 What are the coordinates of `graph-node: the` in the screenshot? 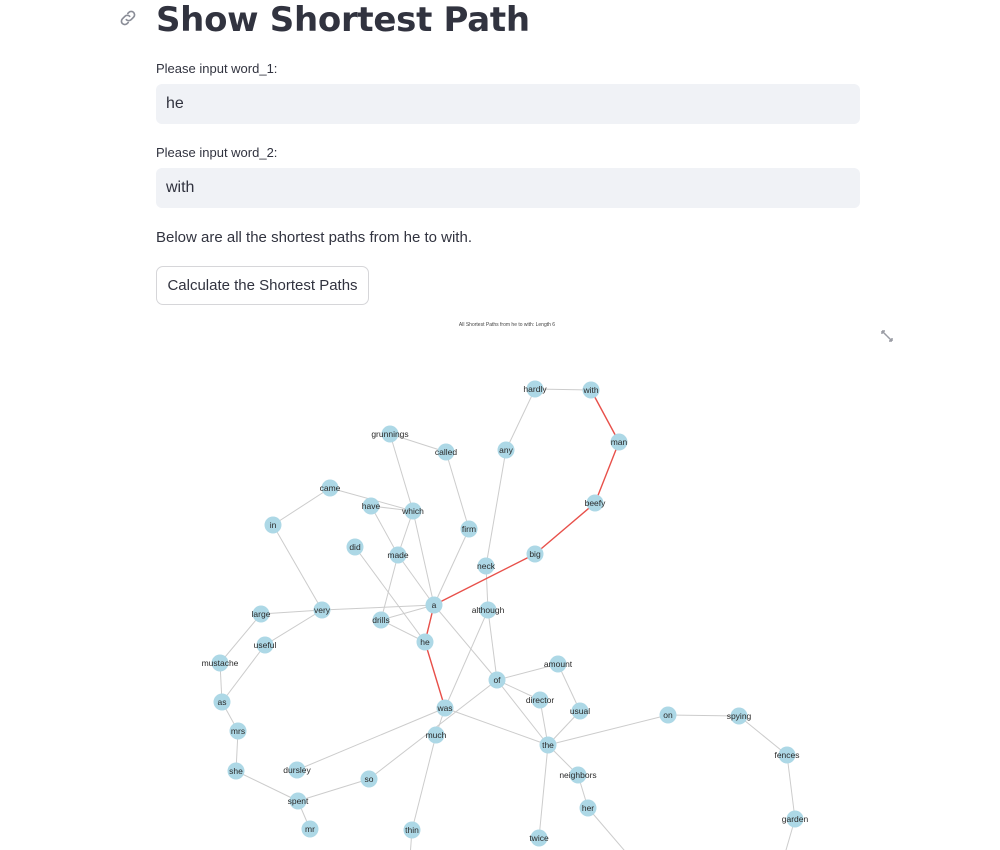 It's located at (548, 745).